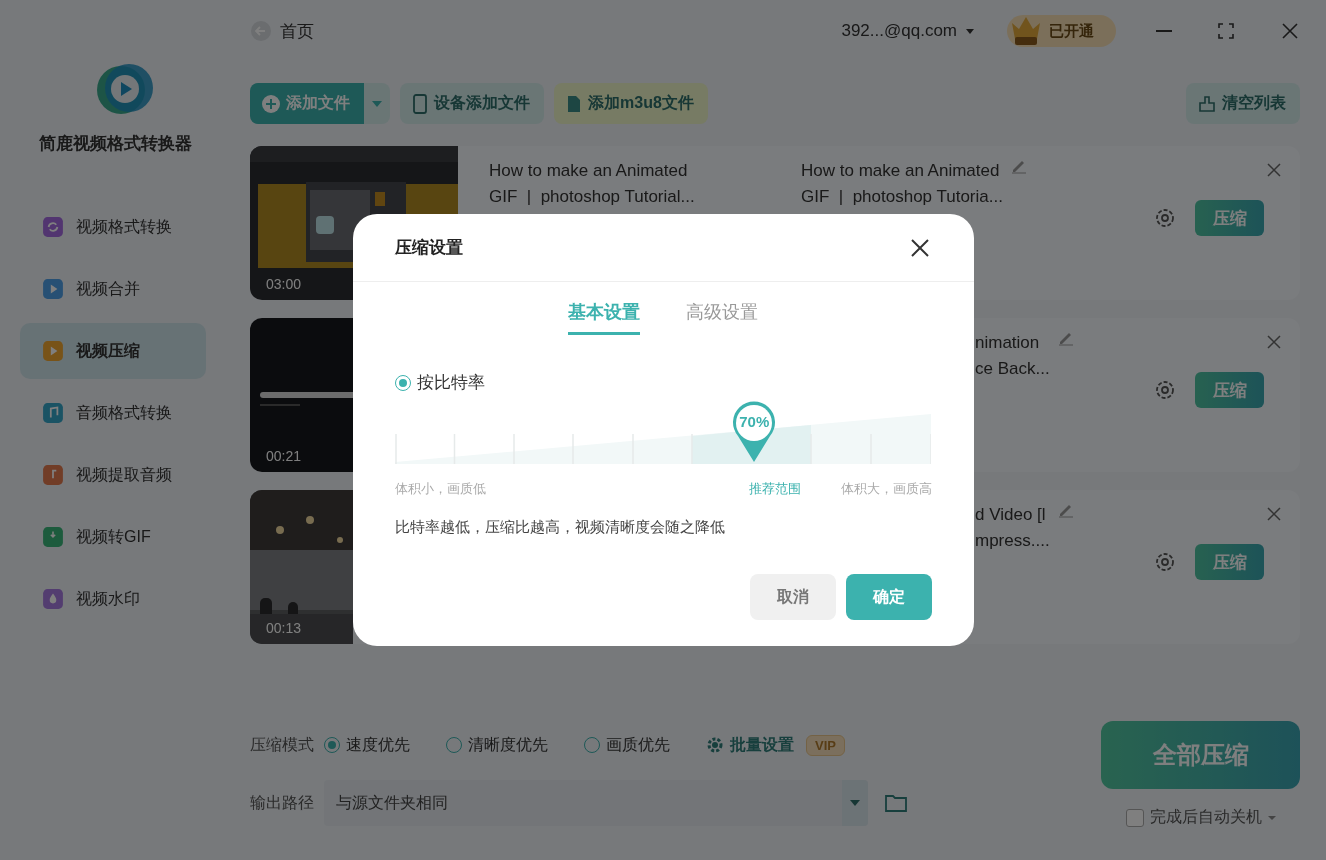 The height and width of the screenshot is (860, 1326). Describe the element at coordinates (113, 475) in the screenshot. I see `sidebar-item: 视频提取音频` at that location.